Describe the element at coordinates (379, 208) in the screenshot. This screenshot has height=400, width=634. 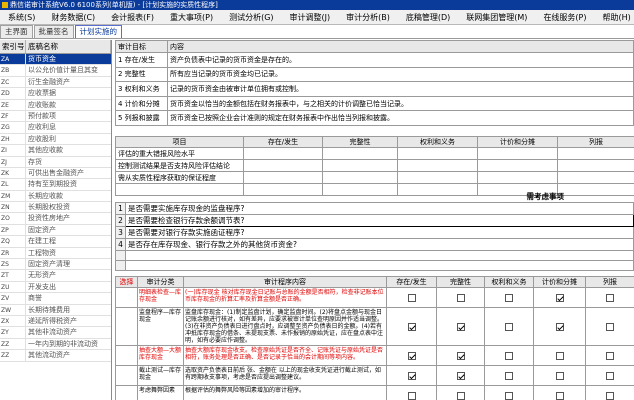
I see `issue-text: 是否需要实施库存现金的监盘程序?` at that location.